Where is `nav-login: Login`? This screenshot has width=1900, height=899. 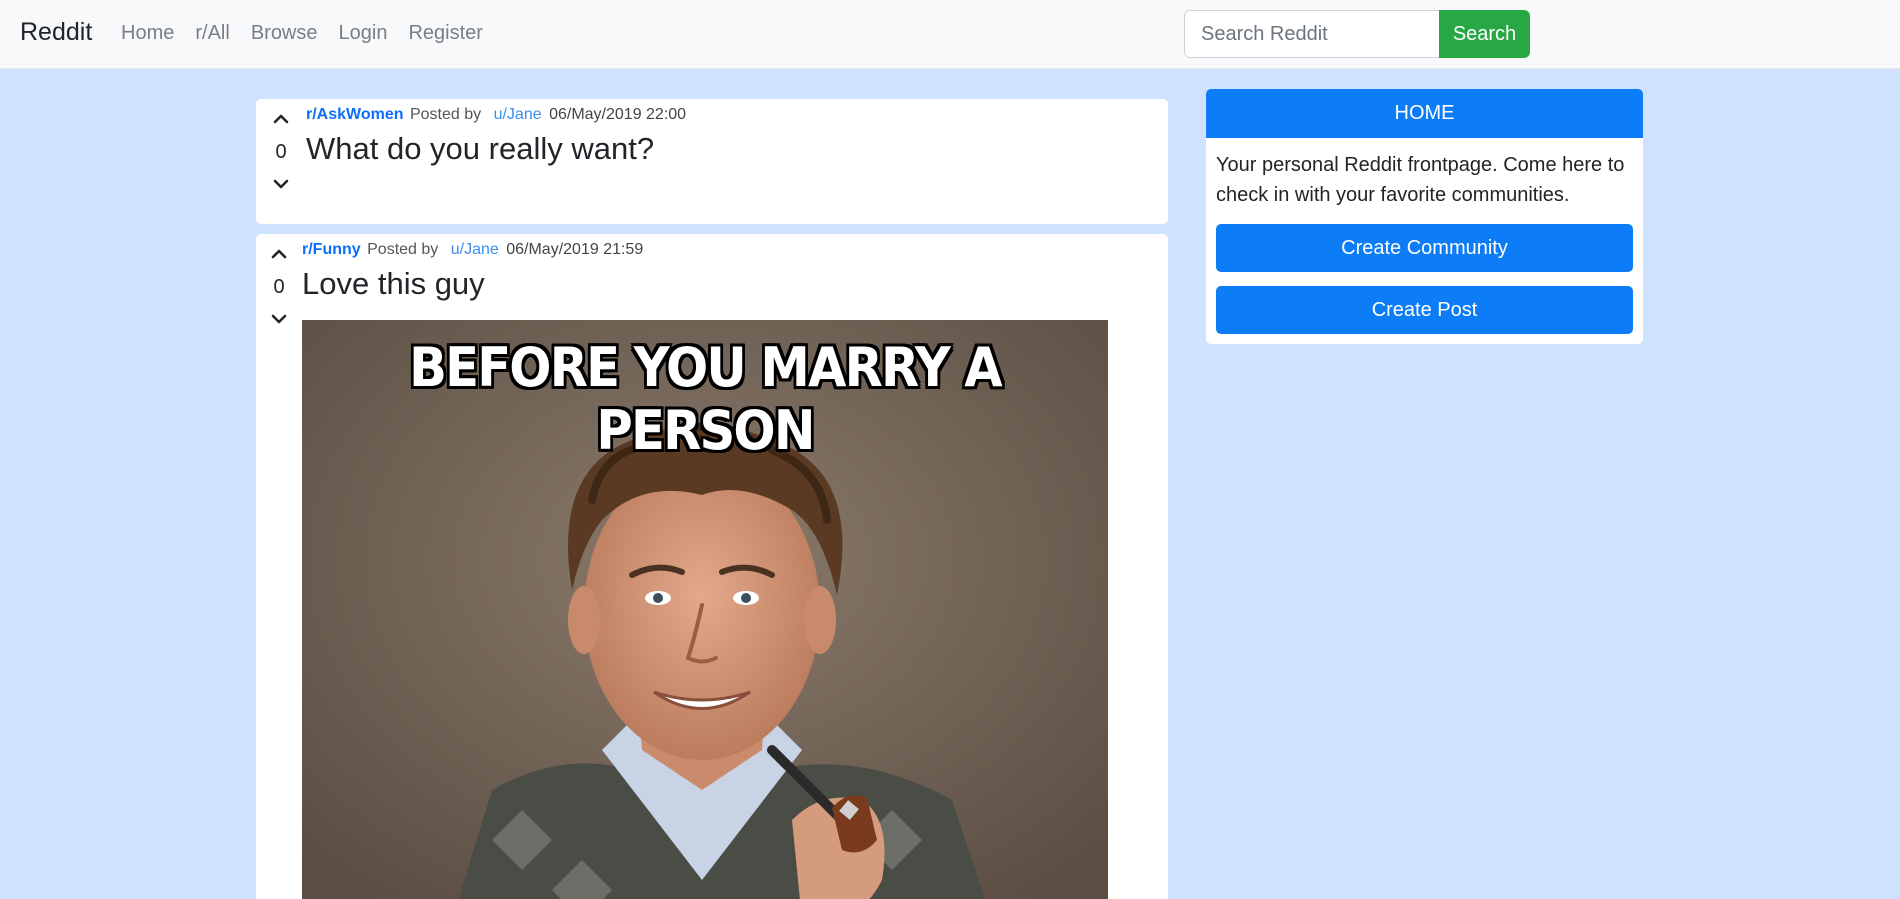
nav-login: Login is located at coordinates (363, 33).